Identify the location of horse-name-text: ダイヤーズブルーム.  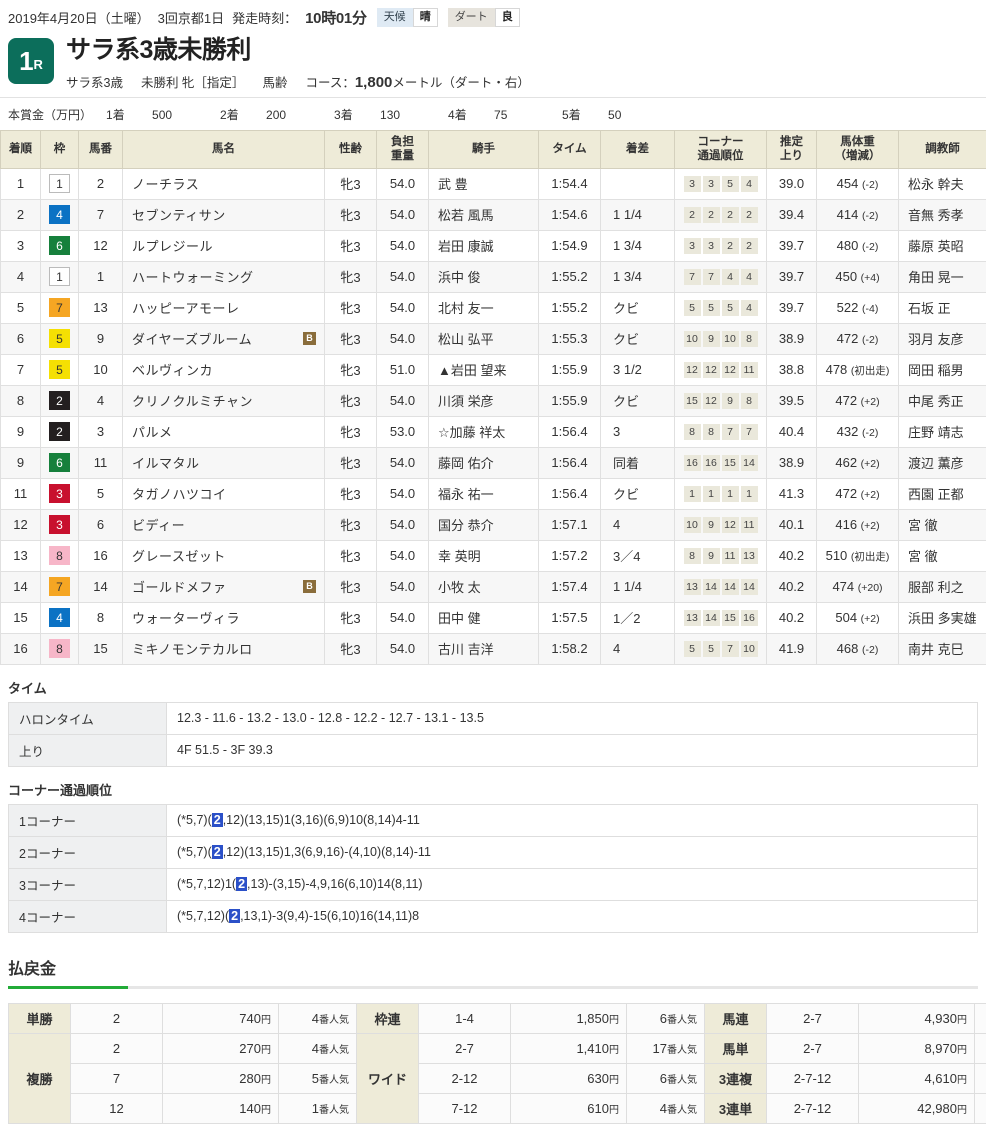
(192, 338).